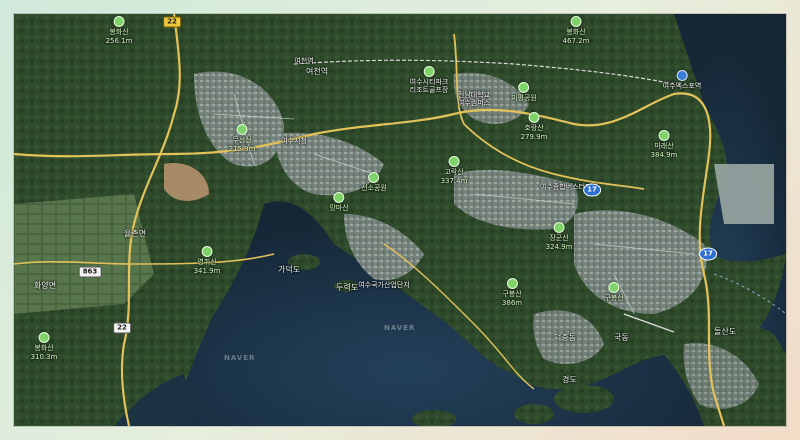 This screenshot has height=440, width=800. I want to click on landmark-poi: 전남대학교 여수캠퍼스, so click(474, 98).